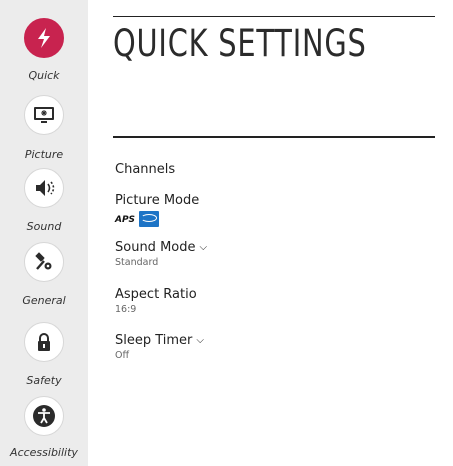  Describe the element at coordinates (44, 416) in the screenshot. I see `accessibility-icon` at that location.